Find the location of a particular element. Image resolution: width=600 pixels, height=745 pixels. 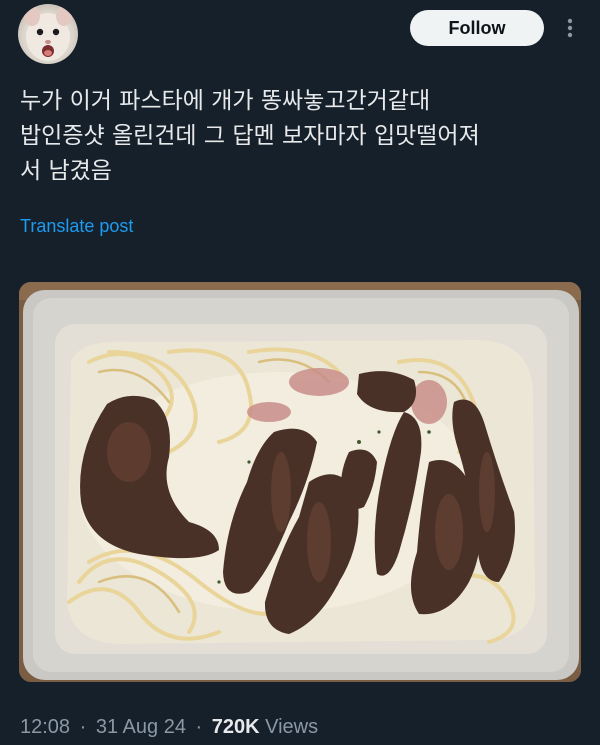

translate-post-link: Translate post is located at coordinates (76, 226).